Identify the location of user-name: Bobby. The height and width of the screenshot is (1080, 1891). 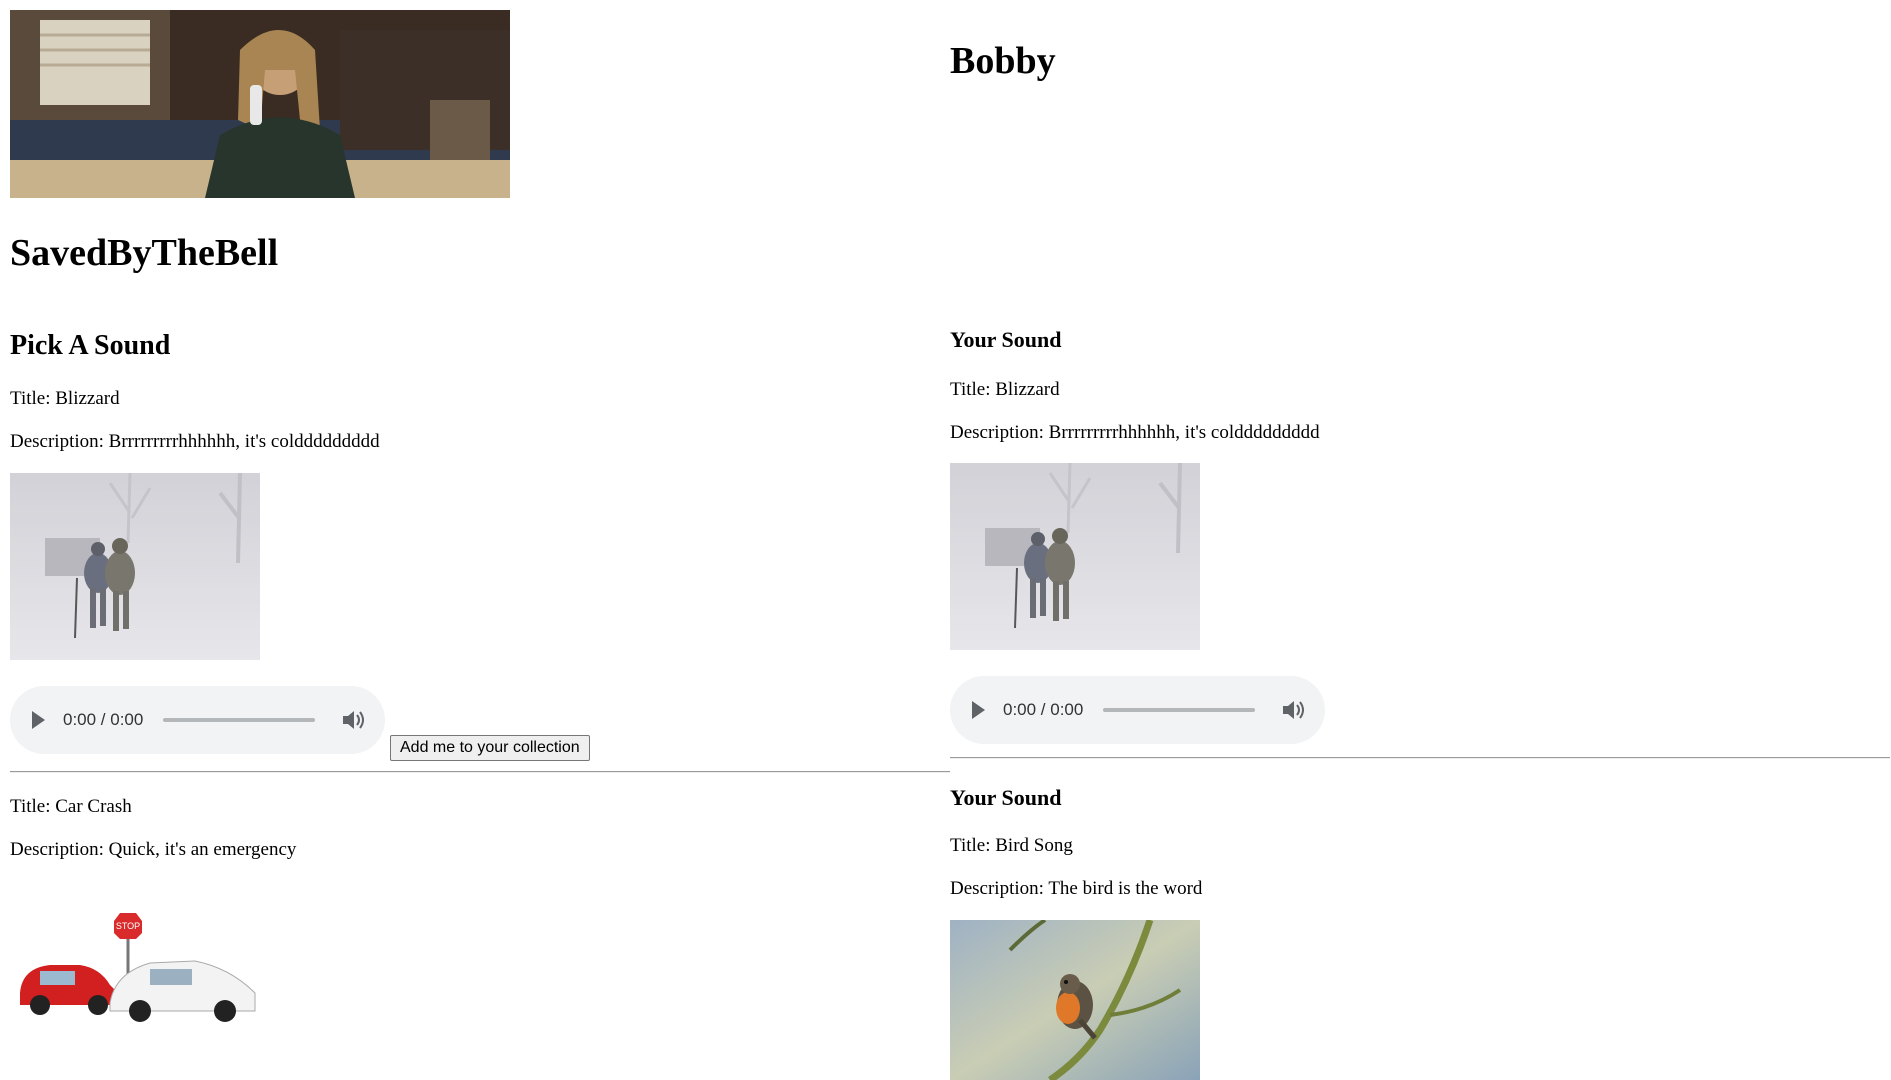
(1003, 61).